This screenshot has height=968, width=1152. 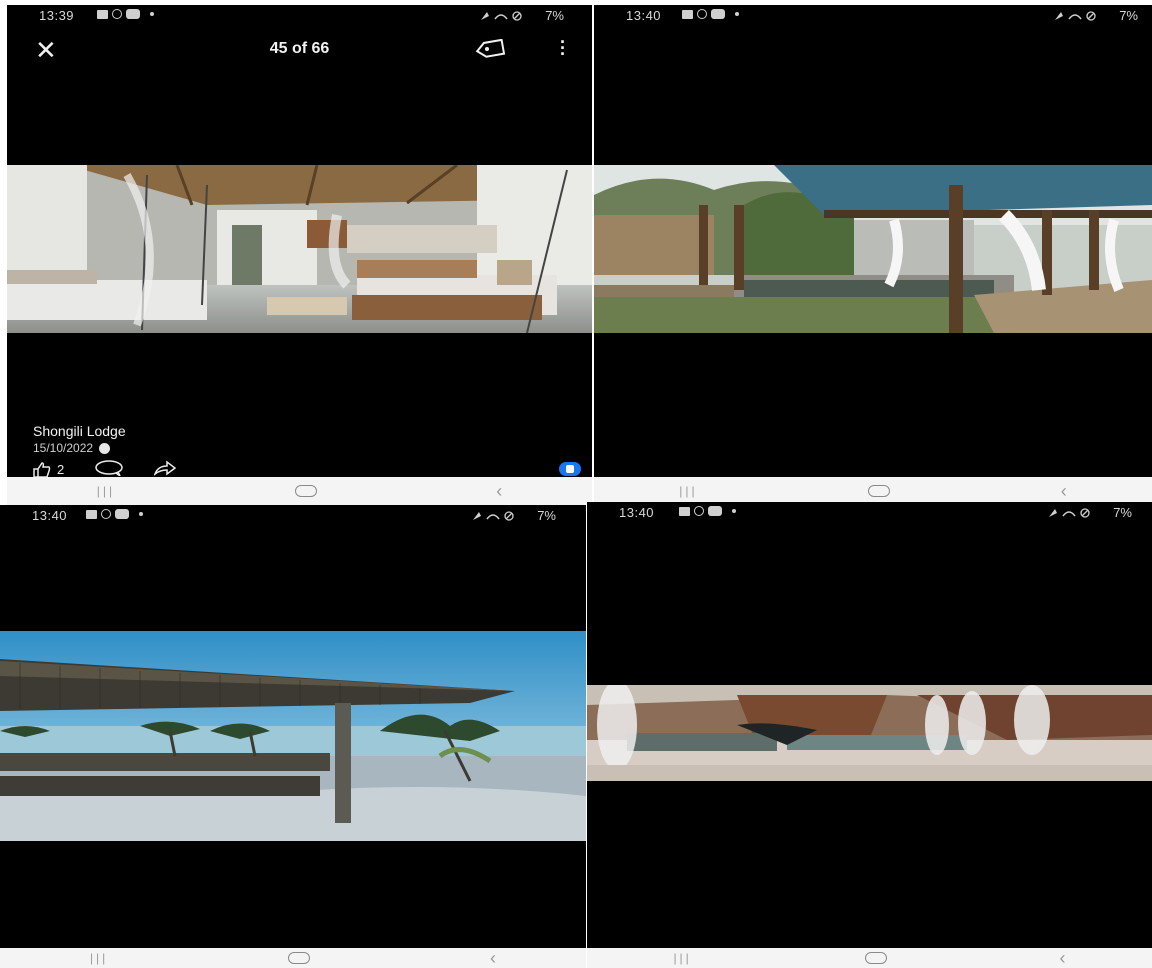 I want to click on nav-bar-4: ||| ‹, so click(x=869, y=958).